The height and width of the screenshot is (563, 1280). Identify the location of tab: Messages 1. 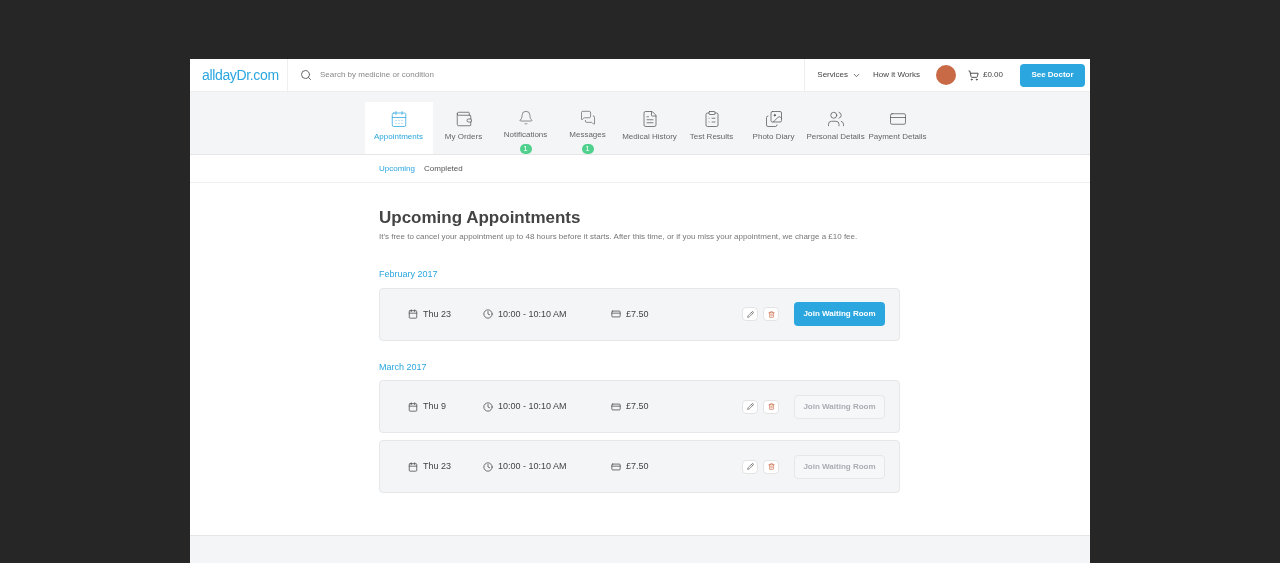
(587, 128).